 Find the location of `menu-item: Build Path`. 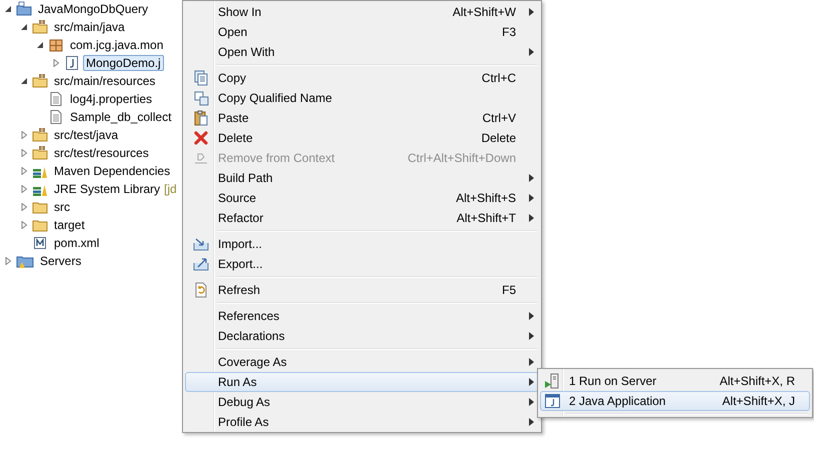

menu-item: Build Path is located at coordinates (362, 178).